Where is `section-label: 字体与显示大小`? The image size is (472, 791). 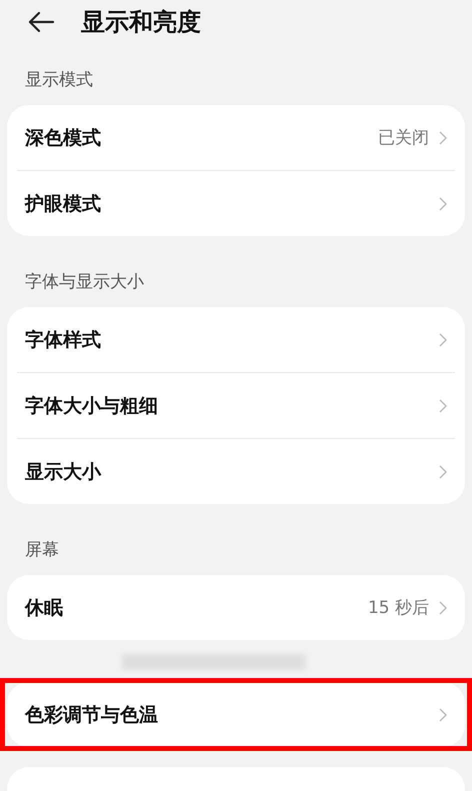 section-label: 字体与显示大小 is located at coordinates (84, 282).